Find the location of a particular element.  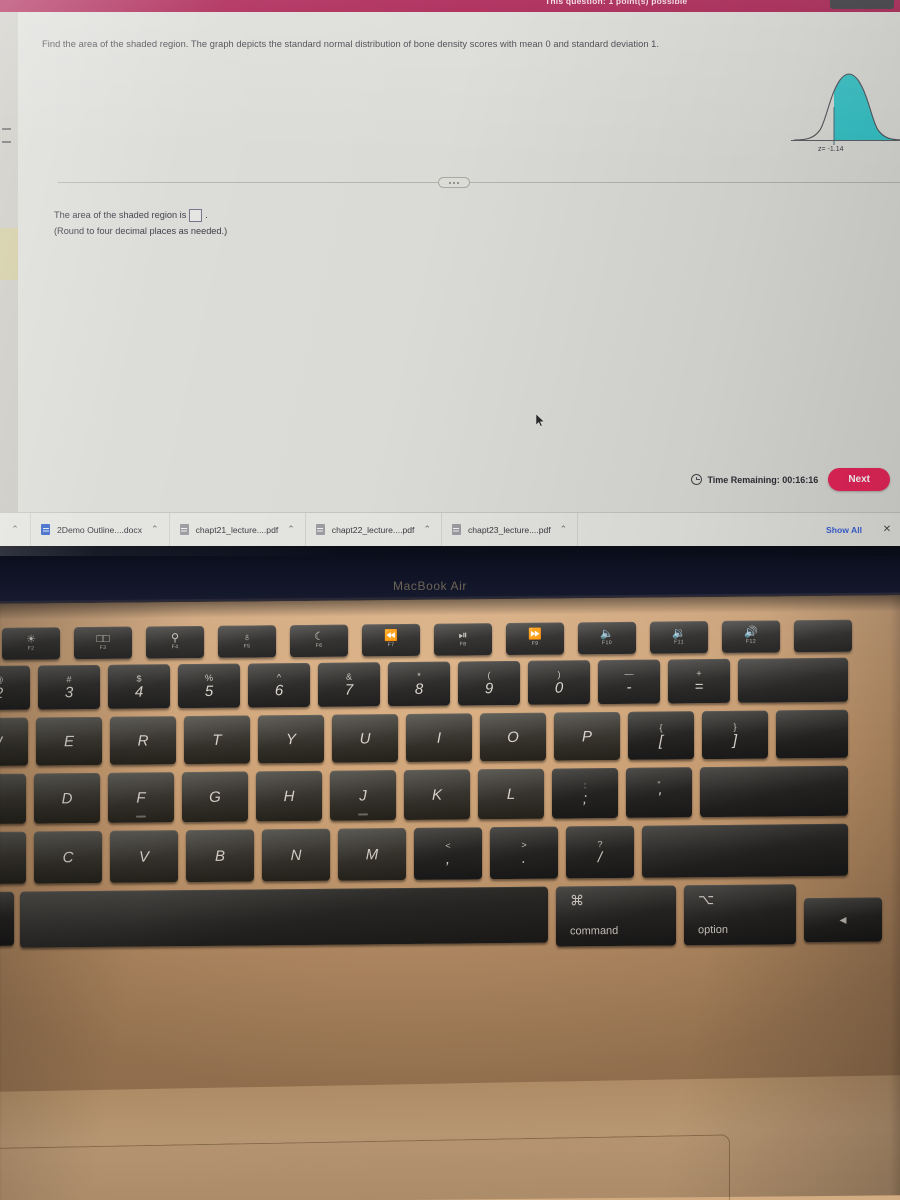

key-top-symbol: : is located at coordinates (585, 784).